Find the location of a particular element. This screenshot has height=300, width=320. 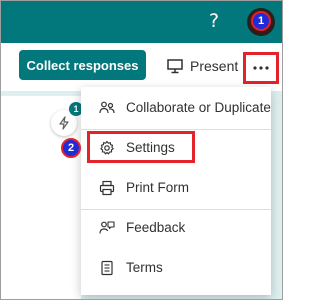

menu-item-label: Print Form is located at coordinates (158, 187).